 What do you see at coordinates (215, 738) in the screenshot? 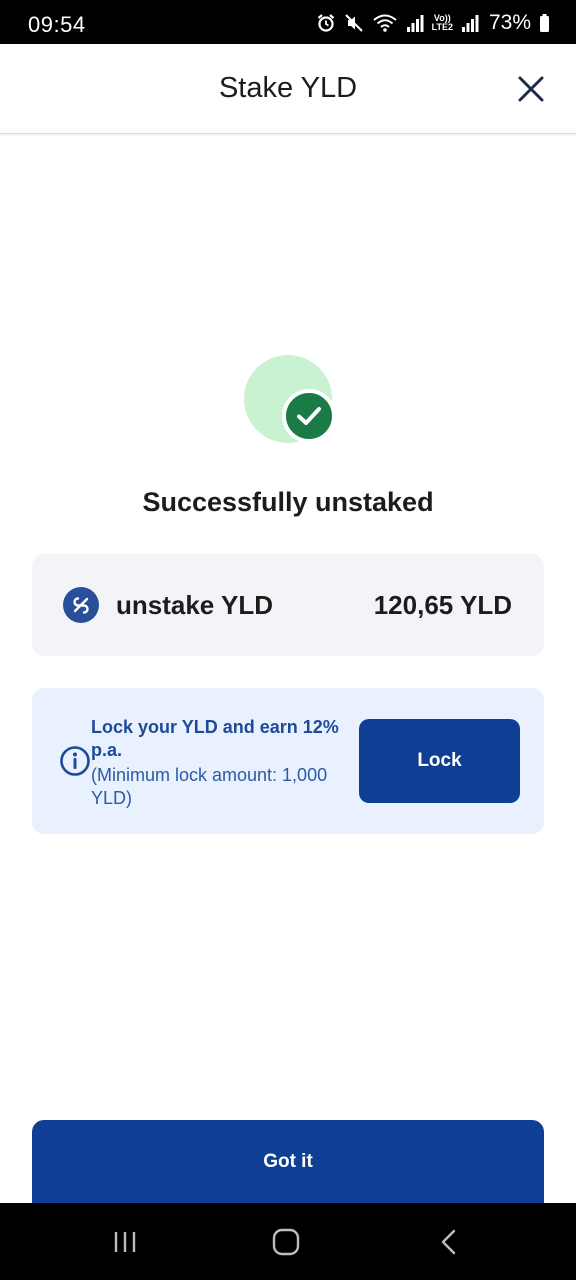
I see `lock-offer-title: Lock your YLD and earn 12% p.a.` at bounding box center [215, 738].